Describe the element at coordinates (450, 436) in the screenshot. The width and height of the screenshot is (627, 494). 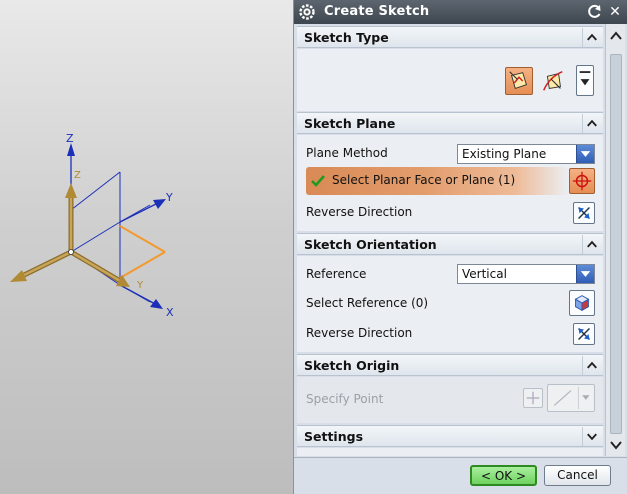
I see `section-header-settings: Settings` at that location.